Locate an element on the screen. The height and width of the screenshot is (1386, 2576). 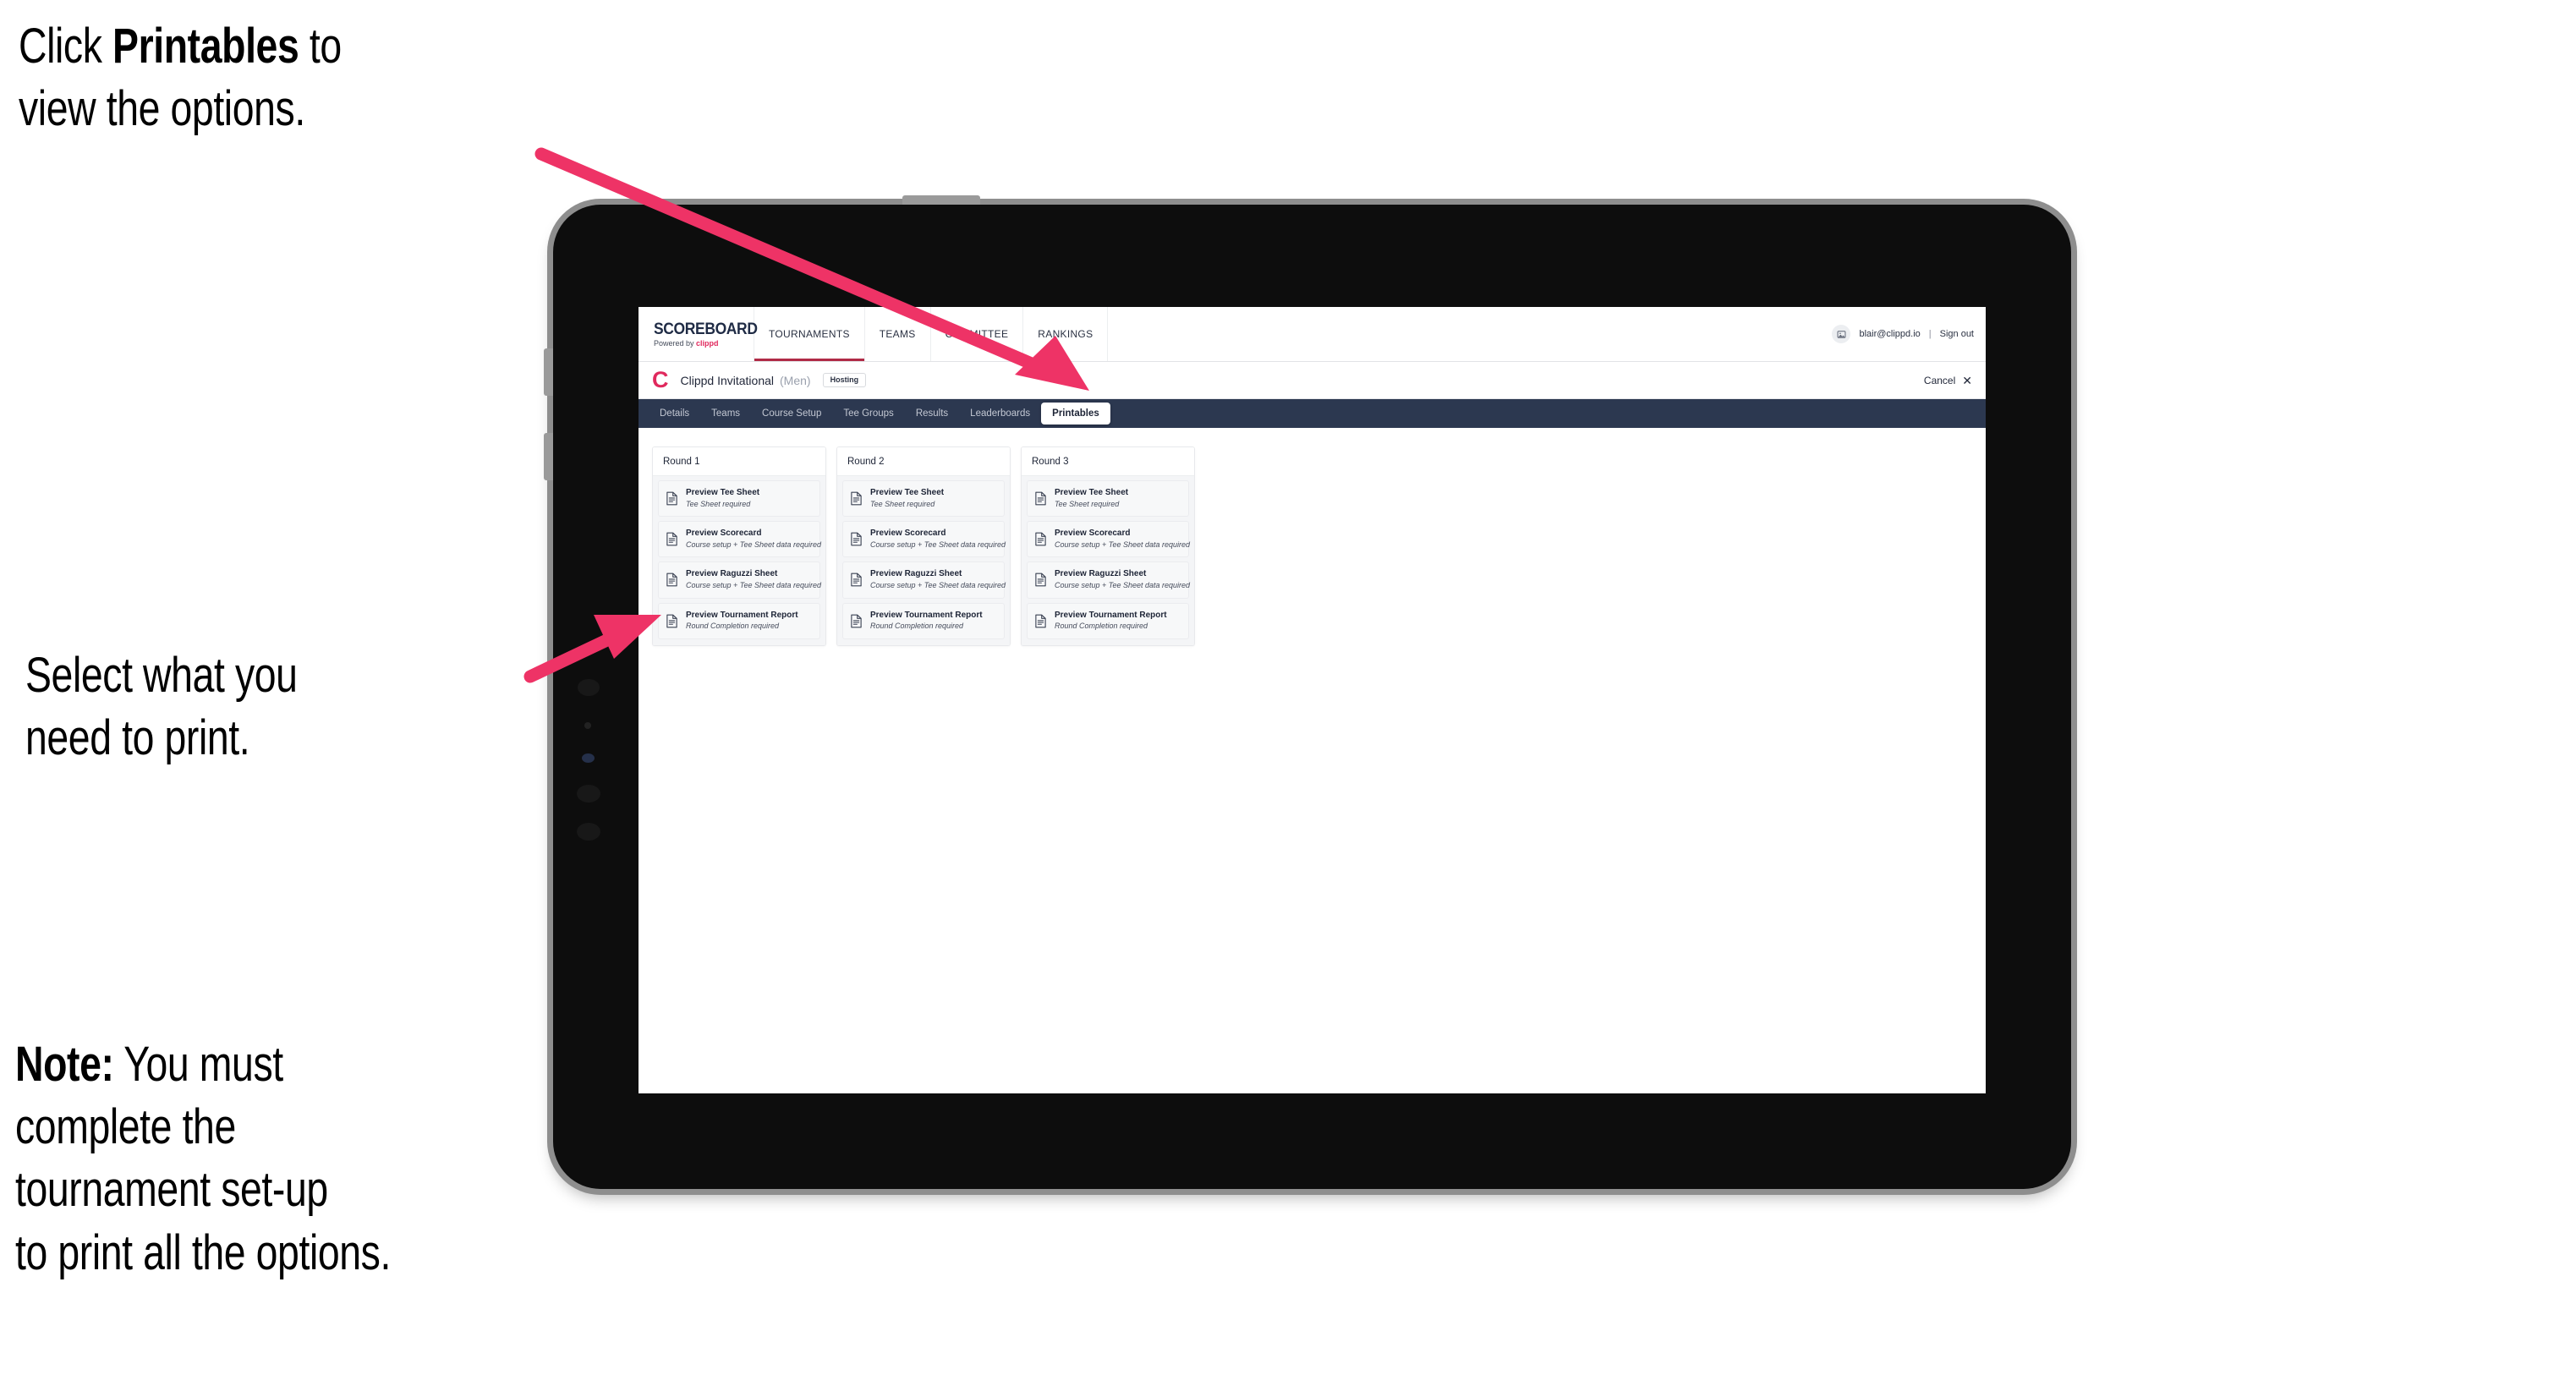
device-top-button is located at coordinates (941, 200).